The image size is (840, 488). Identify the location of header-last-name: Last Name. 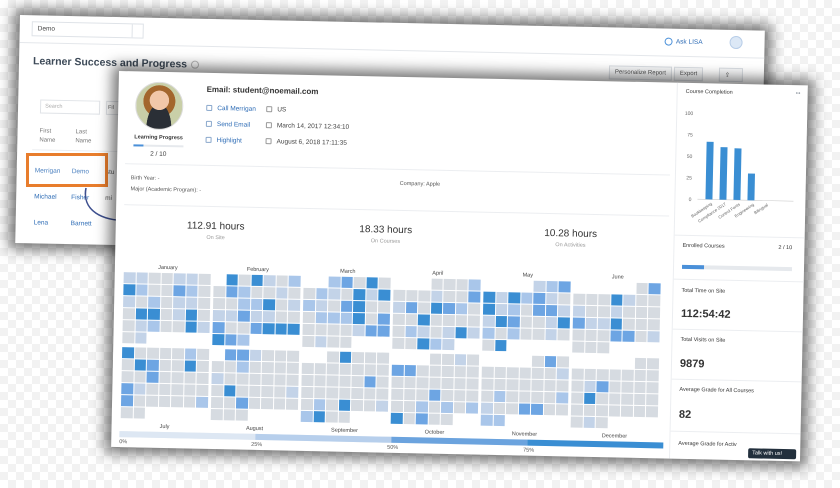
(87, 137).